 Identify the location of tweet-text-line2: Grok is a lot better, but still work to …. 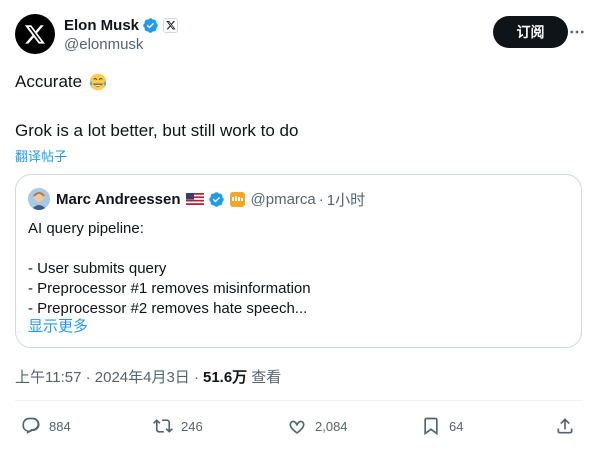
(157, 130).